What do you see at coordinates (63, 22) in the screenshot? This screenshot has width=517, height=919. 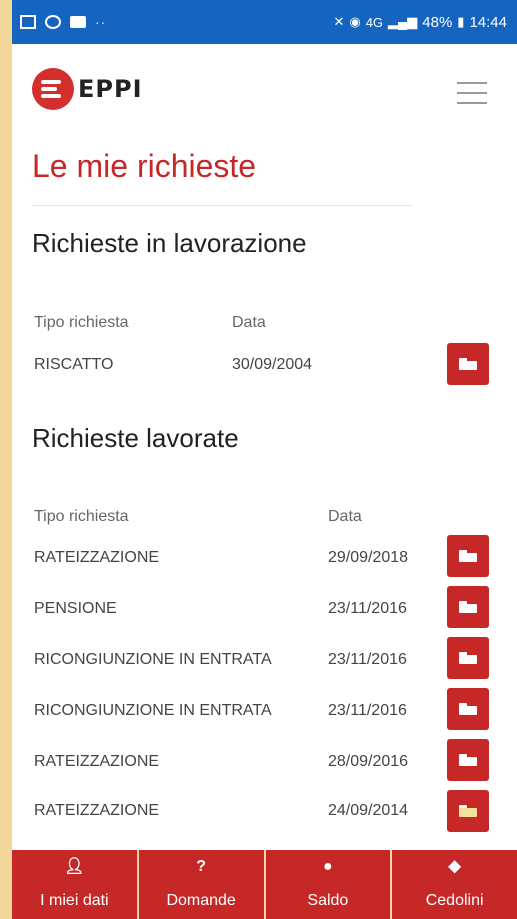 I see `status-left-icons: ··` at bounding box center [63, 22].